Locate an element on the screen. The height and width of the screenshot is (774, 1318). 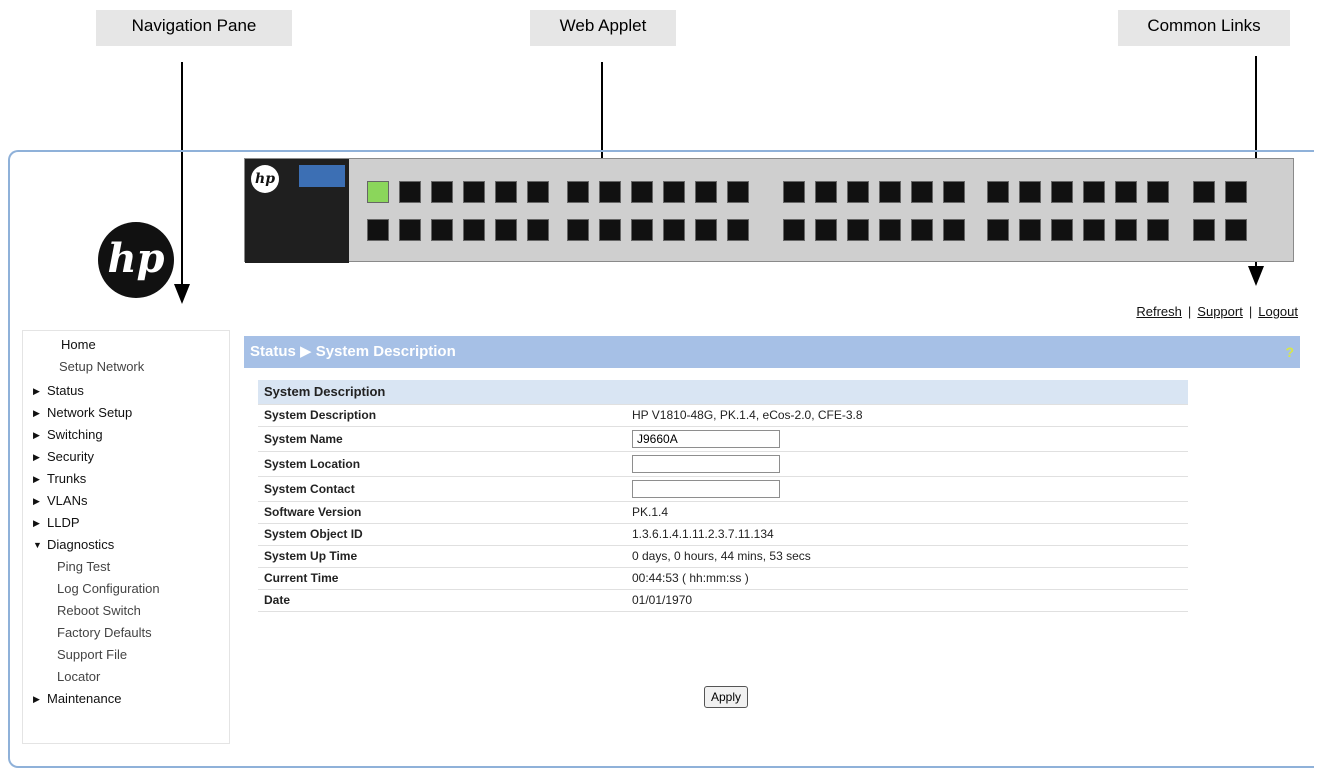
support-link: Support is located at coordinates (1220, 311).